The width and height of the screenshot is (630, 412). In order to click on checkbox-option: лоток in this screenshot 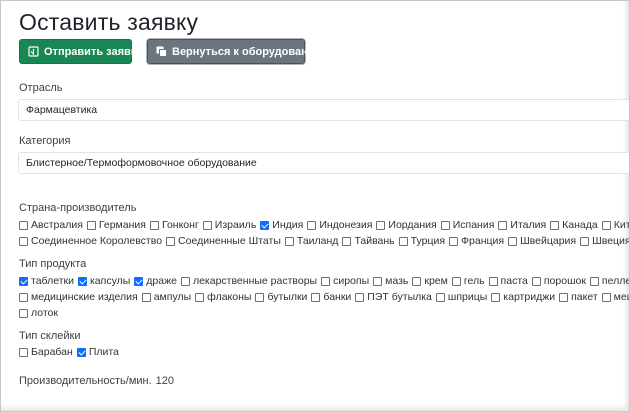, I will do `click(38, 313)`.